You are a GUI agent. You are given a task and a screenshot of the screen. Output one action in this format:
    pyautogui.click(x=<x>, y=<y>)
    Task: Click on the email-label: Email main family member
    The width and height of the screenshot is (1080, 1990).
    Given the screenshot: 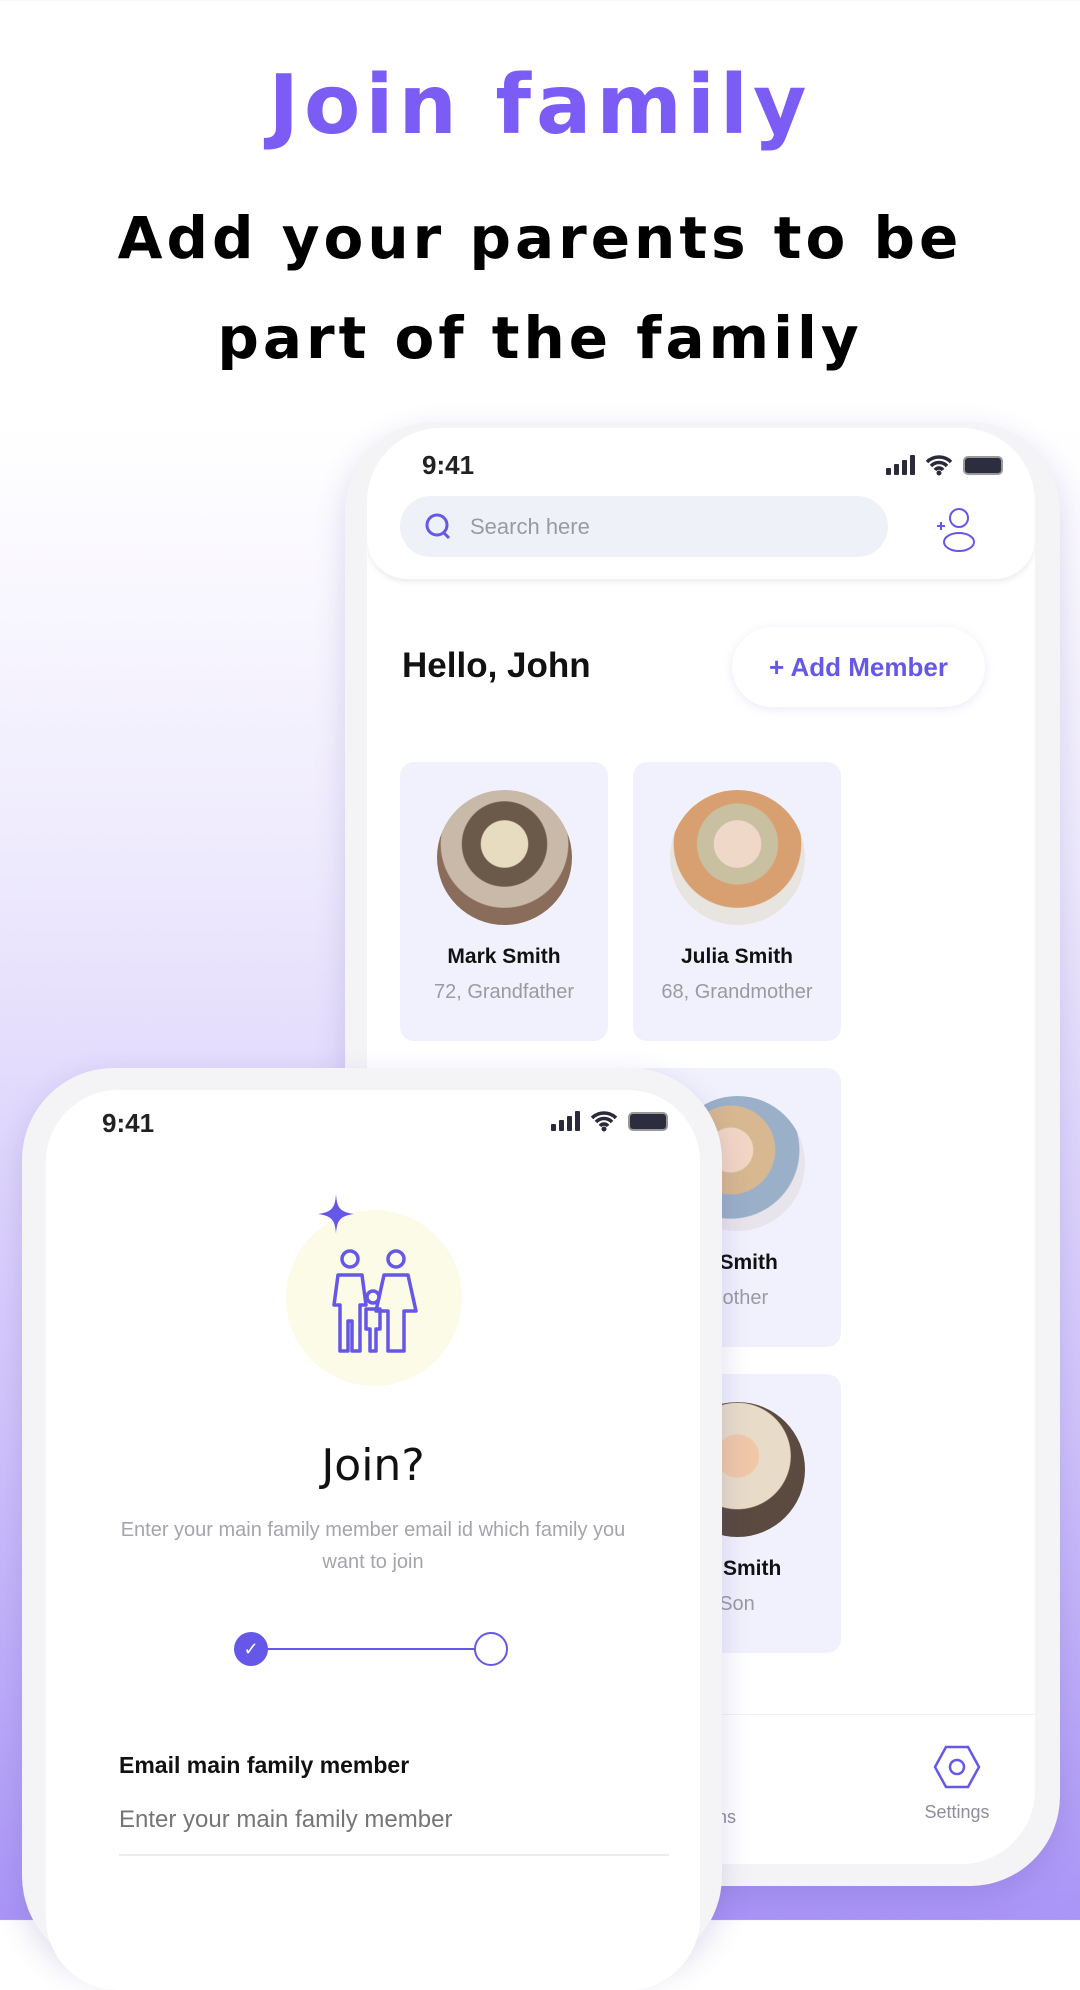 What is the action you would take?
    pyautogui.click(x=264, y=1765)
    